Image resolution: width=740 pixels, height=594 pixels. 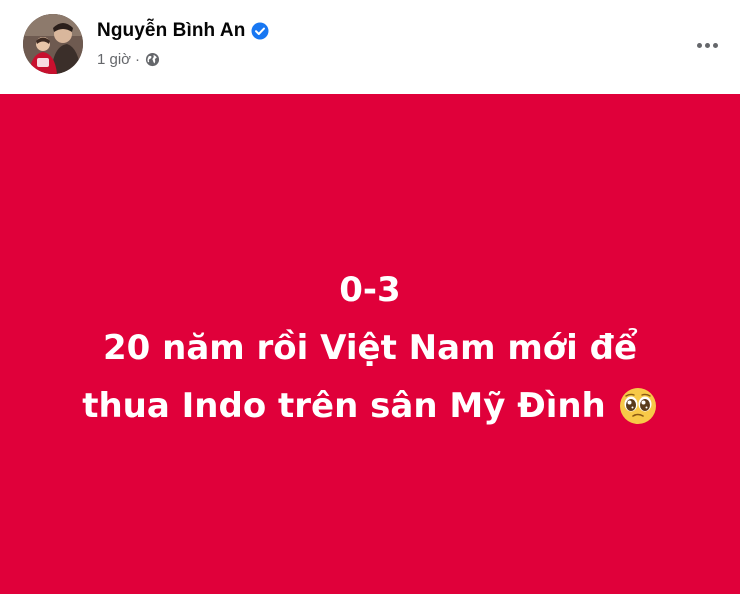 I want to click on author-name: Nguyễn Bình An, so click(x=171, y=31).